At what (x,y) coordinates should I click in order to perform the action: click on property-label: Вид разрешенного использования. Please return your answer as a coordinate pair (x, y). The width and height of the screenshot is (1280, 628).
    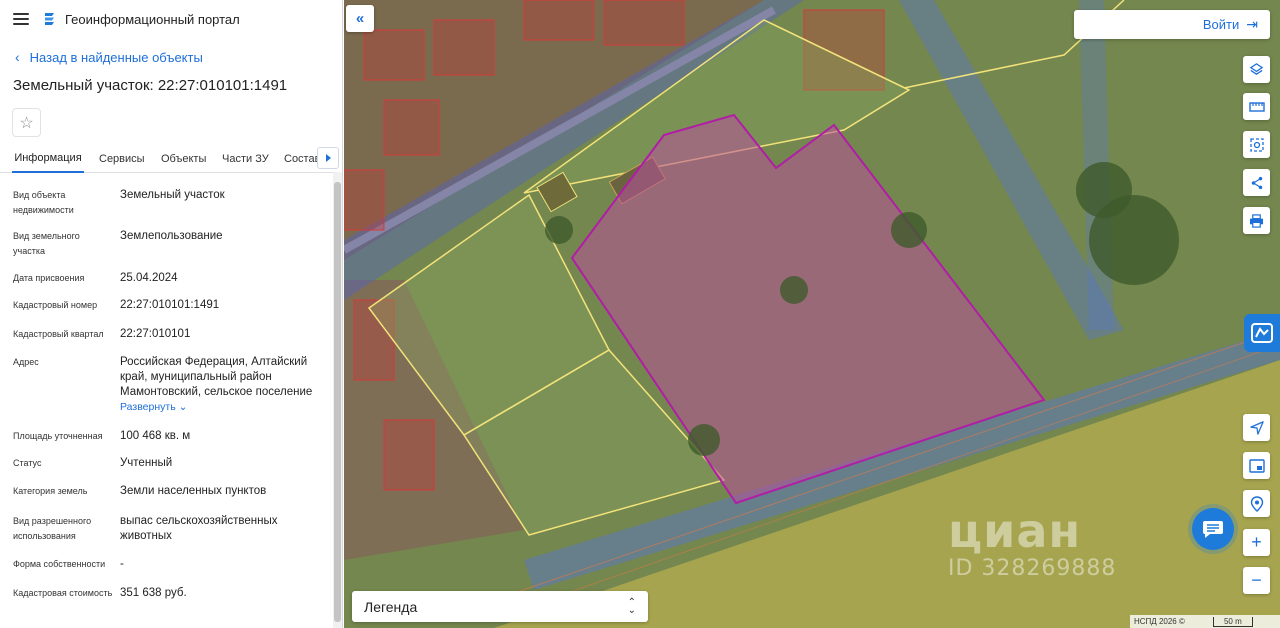
    Looking at the image, I should click on (52, 528).